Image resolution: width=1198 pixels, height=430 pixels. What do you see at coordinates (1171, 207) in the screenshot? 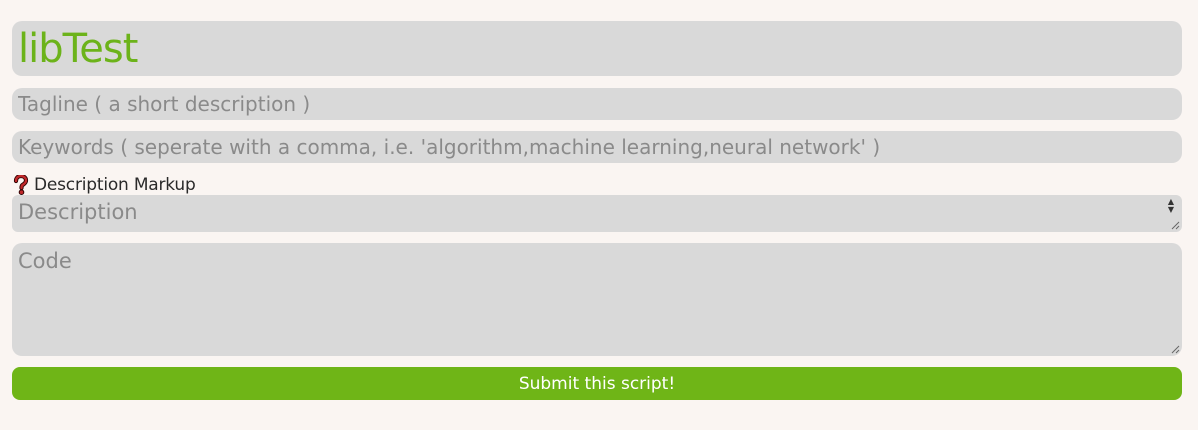
I see `scroll-arrows: ▲ ▼` at bounding box center [1171, 207].